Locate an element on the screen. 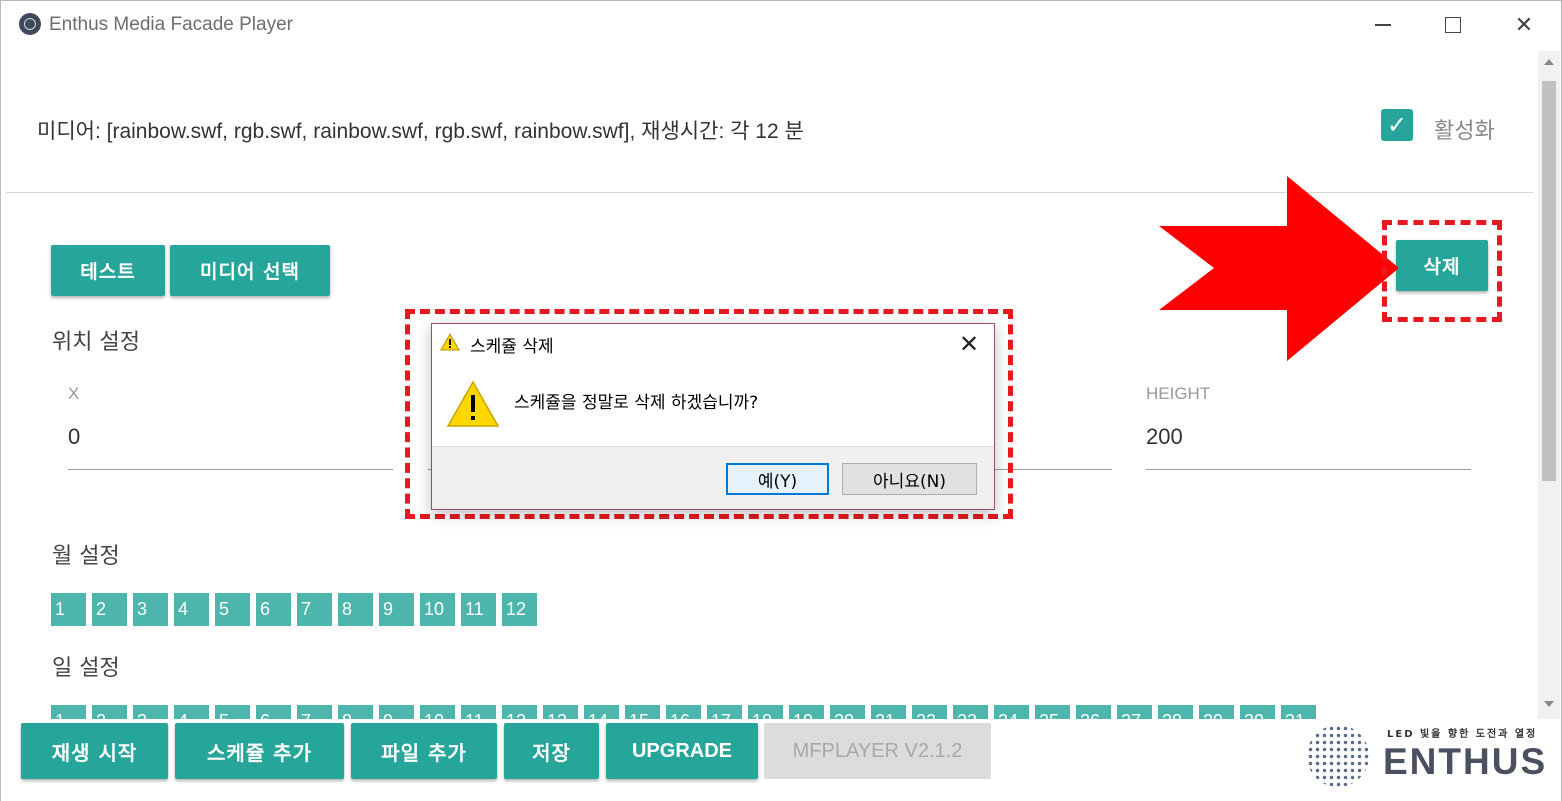  media-select-button: 미디어 선택 is located at coordinates (250, 270).